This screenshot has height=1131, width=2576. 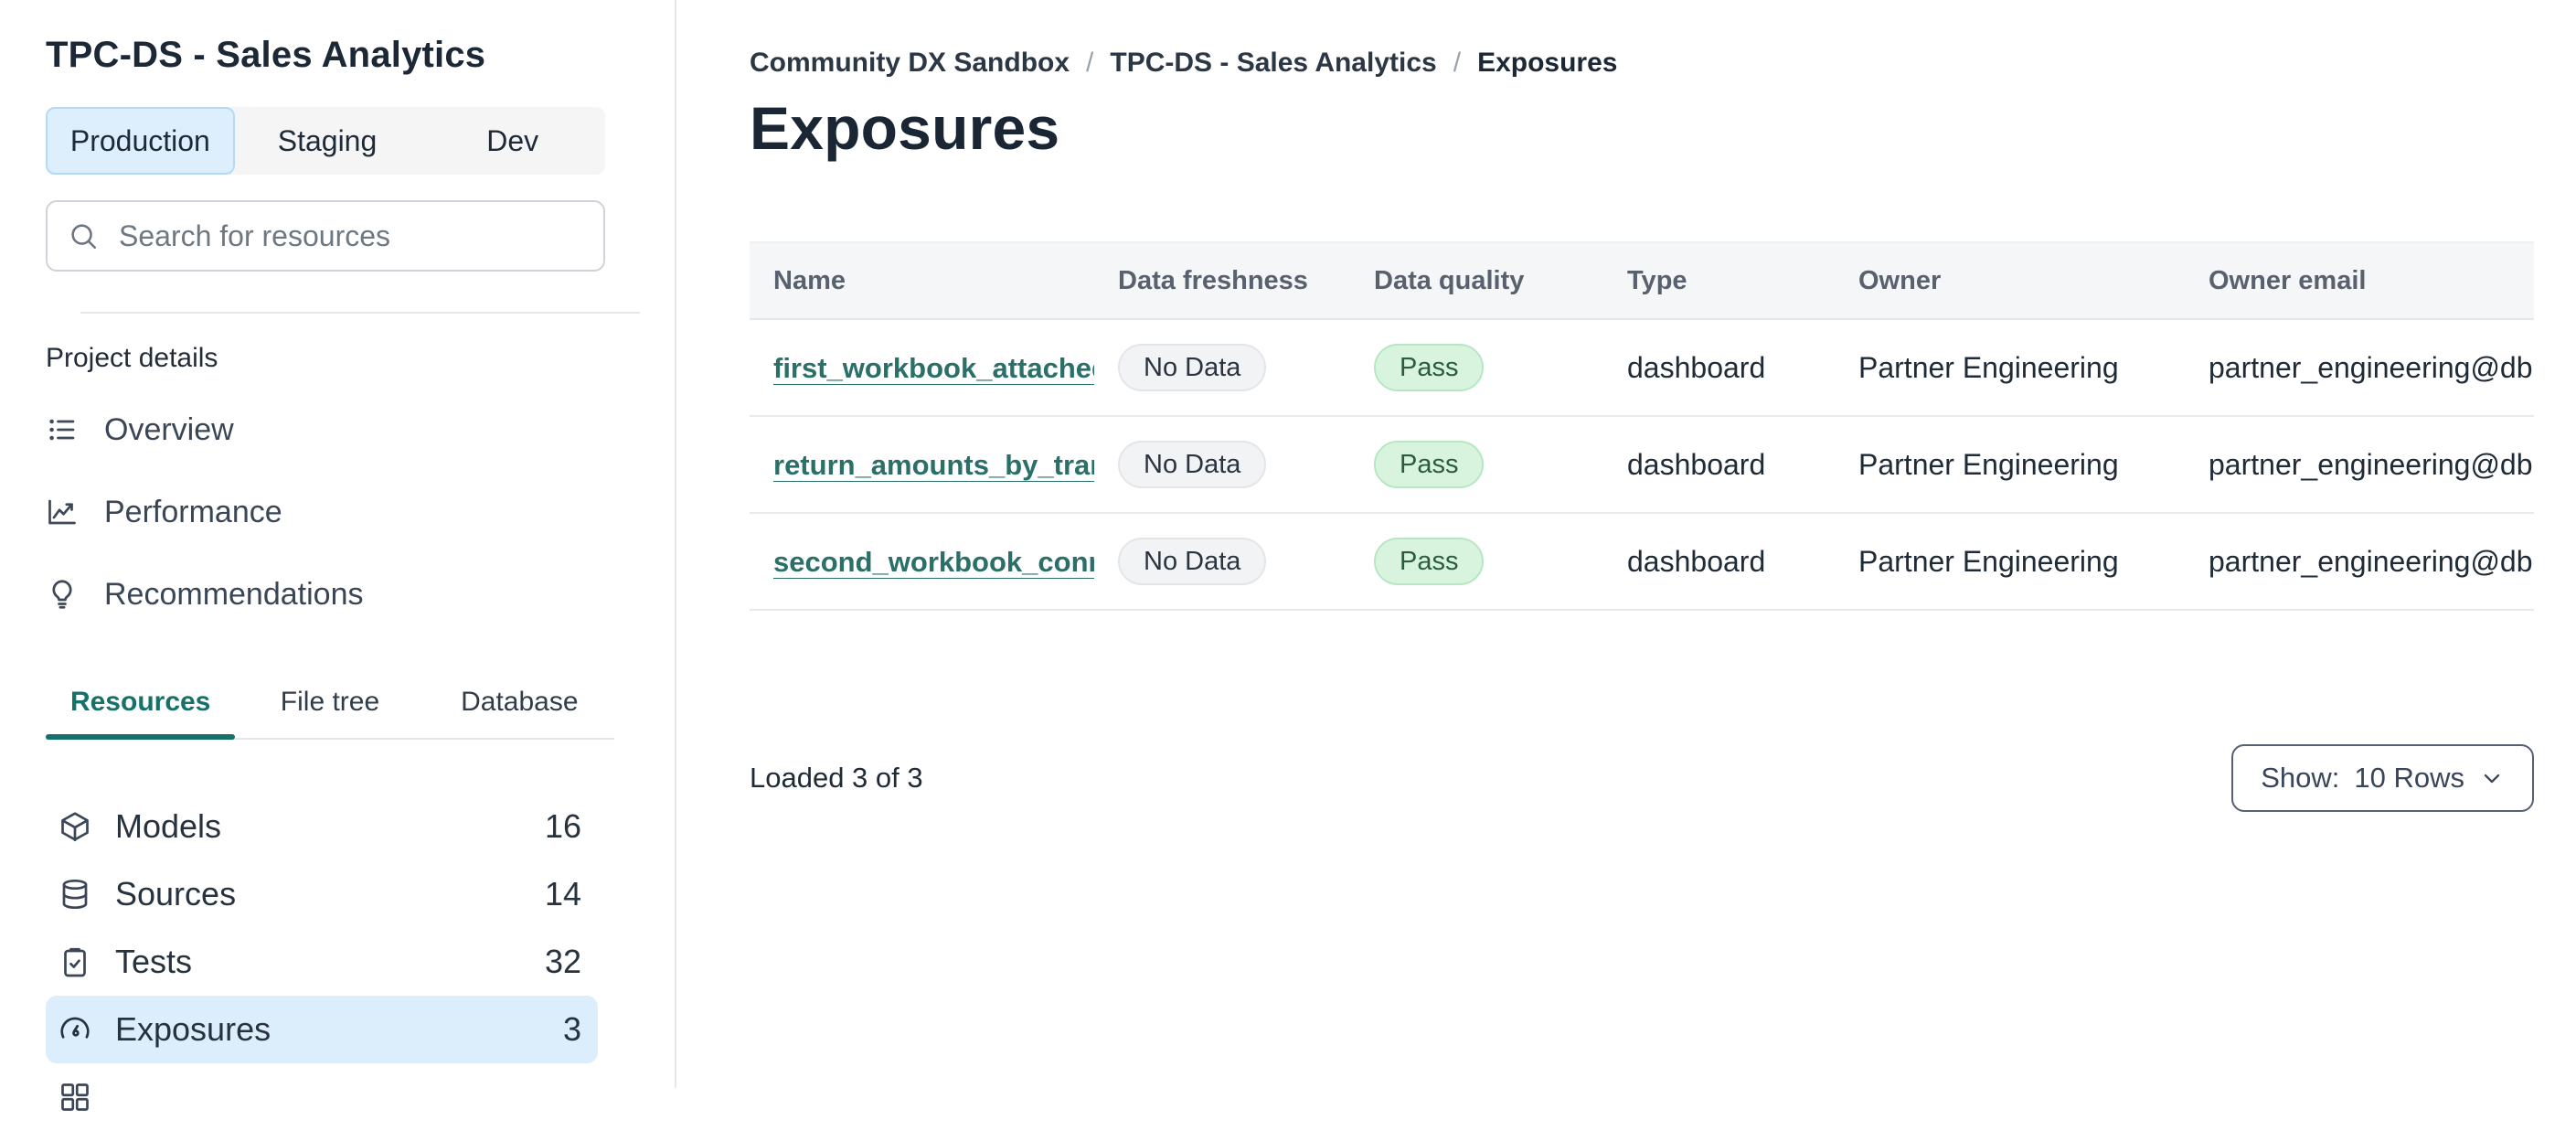 I want to click on sidebar-item-recommendations: Recommendations, so click(x=360, y=594).